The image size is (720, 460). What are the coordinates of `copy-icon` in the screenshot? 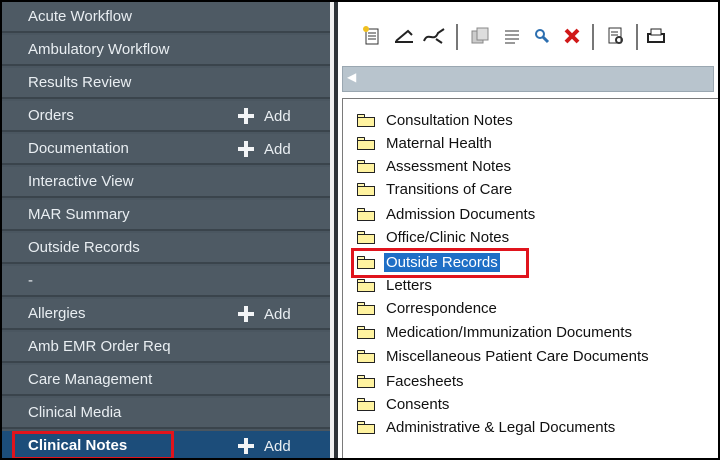 It's located at (480, 36).